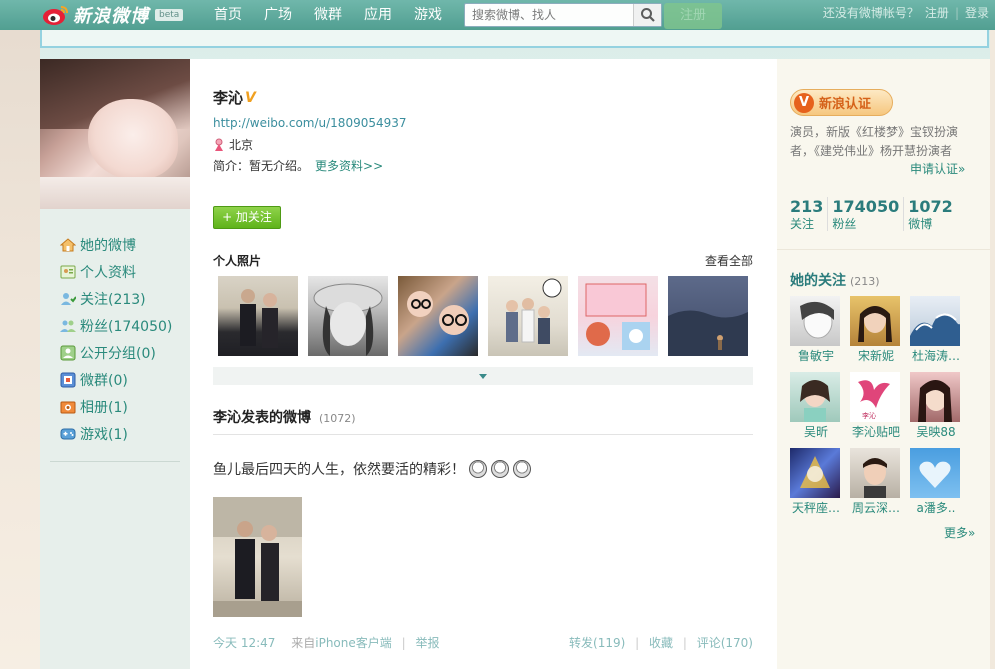  Describe the element at coordinates (428, 15) in the screenshot. I see `nav-games: 游戏` at that location.